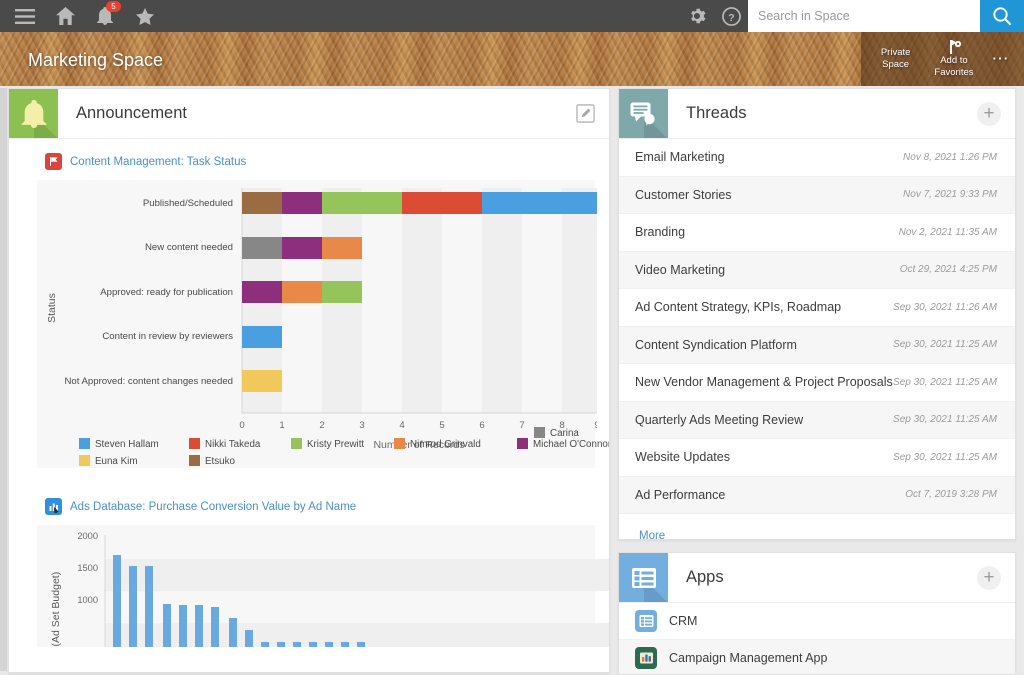 This screenshot has height=675, width=1024. Describe the element at coordinates (53, 506) in the screenshot. I see `chart-cursor-icon` at that location.